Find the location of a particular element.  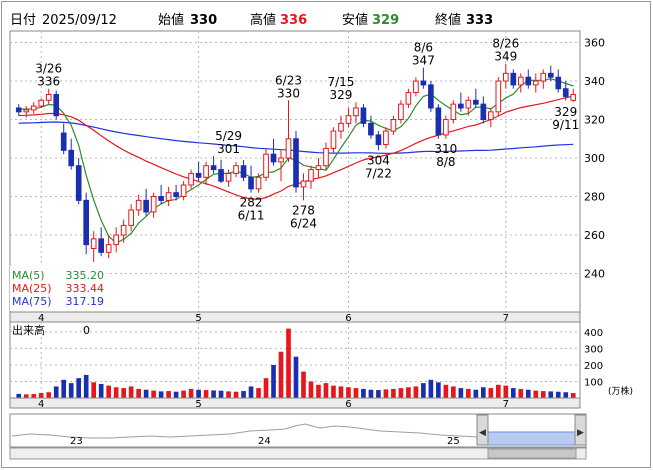

volume-label: 出来高 is located at coordinates (28, 330).